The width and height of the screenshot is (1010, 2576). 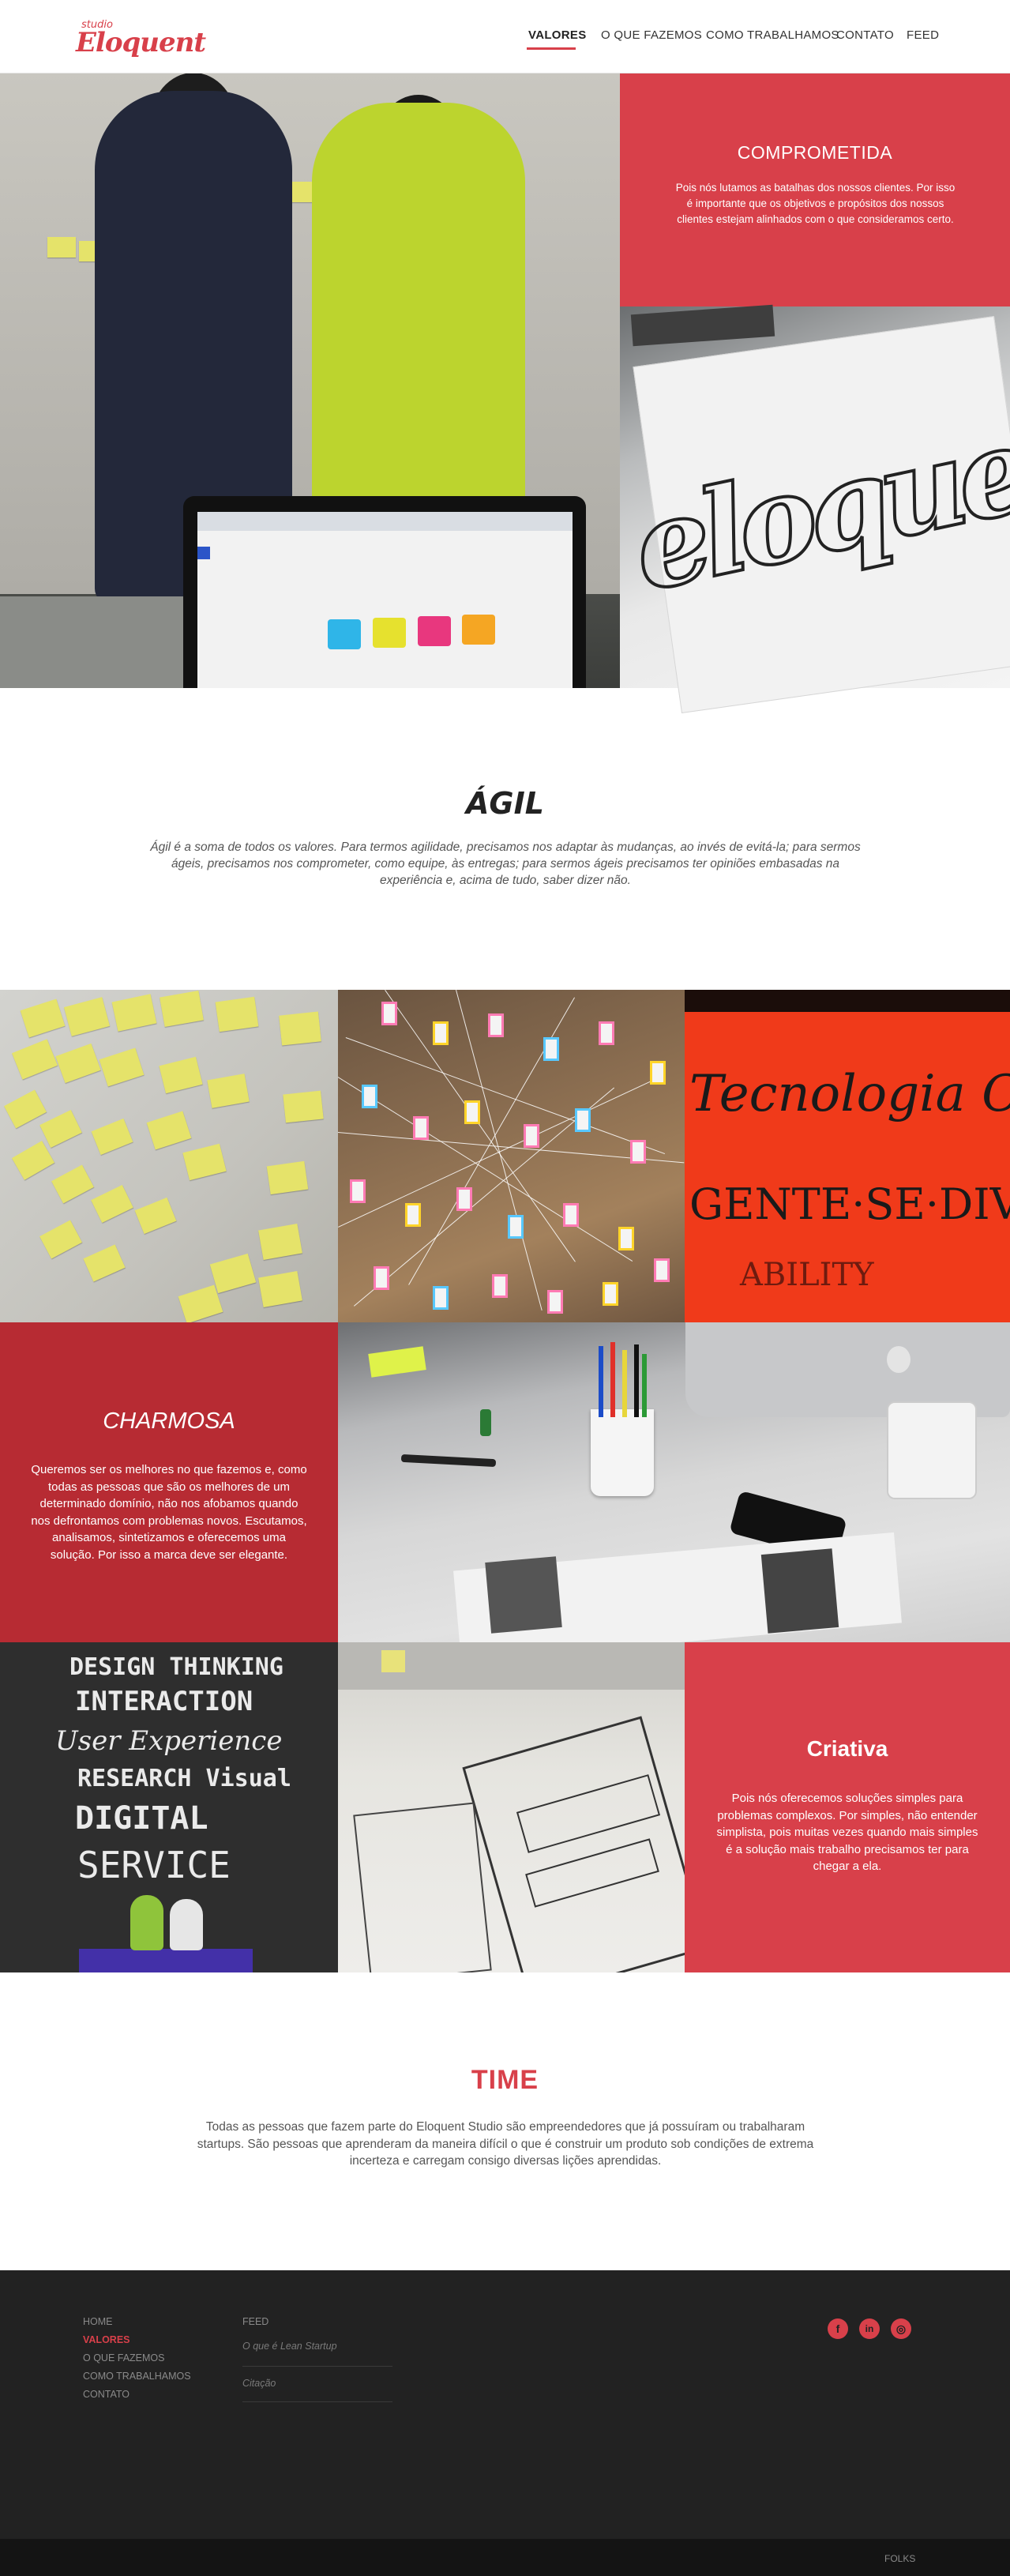 What do you see at coordinates (847, 1001) in the screenshot?
I see `sign-top-band` at bounding box center [847, 1001].